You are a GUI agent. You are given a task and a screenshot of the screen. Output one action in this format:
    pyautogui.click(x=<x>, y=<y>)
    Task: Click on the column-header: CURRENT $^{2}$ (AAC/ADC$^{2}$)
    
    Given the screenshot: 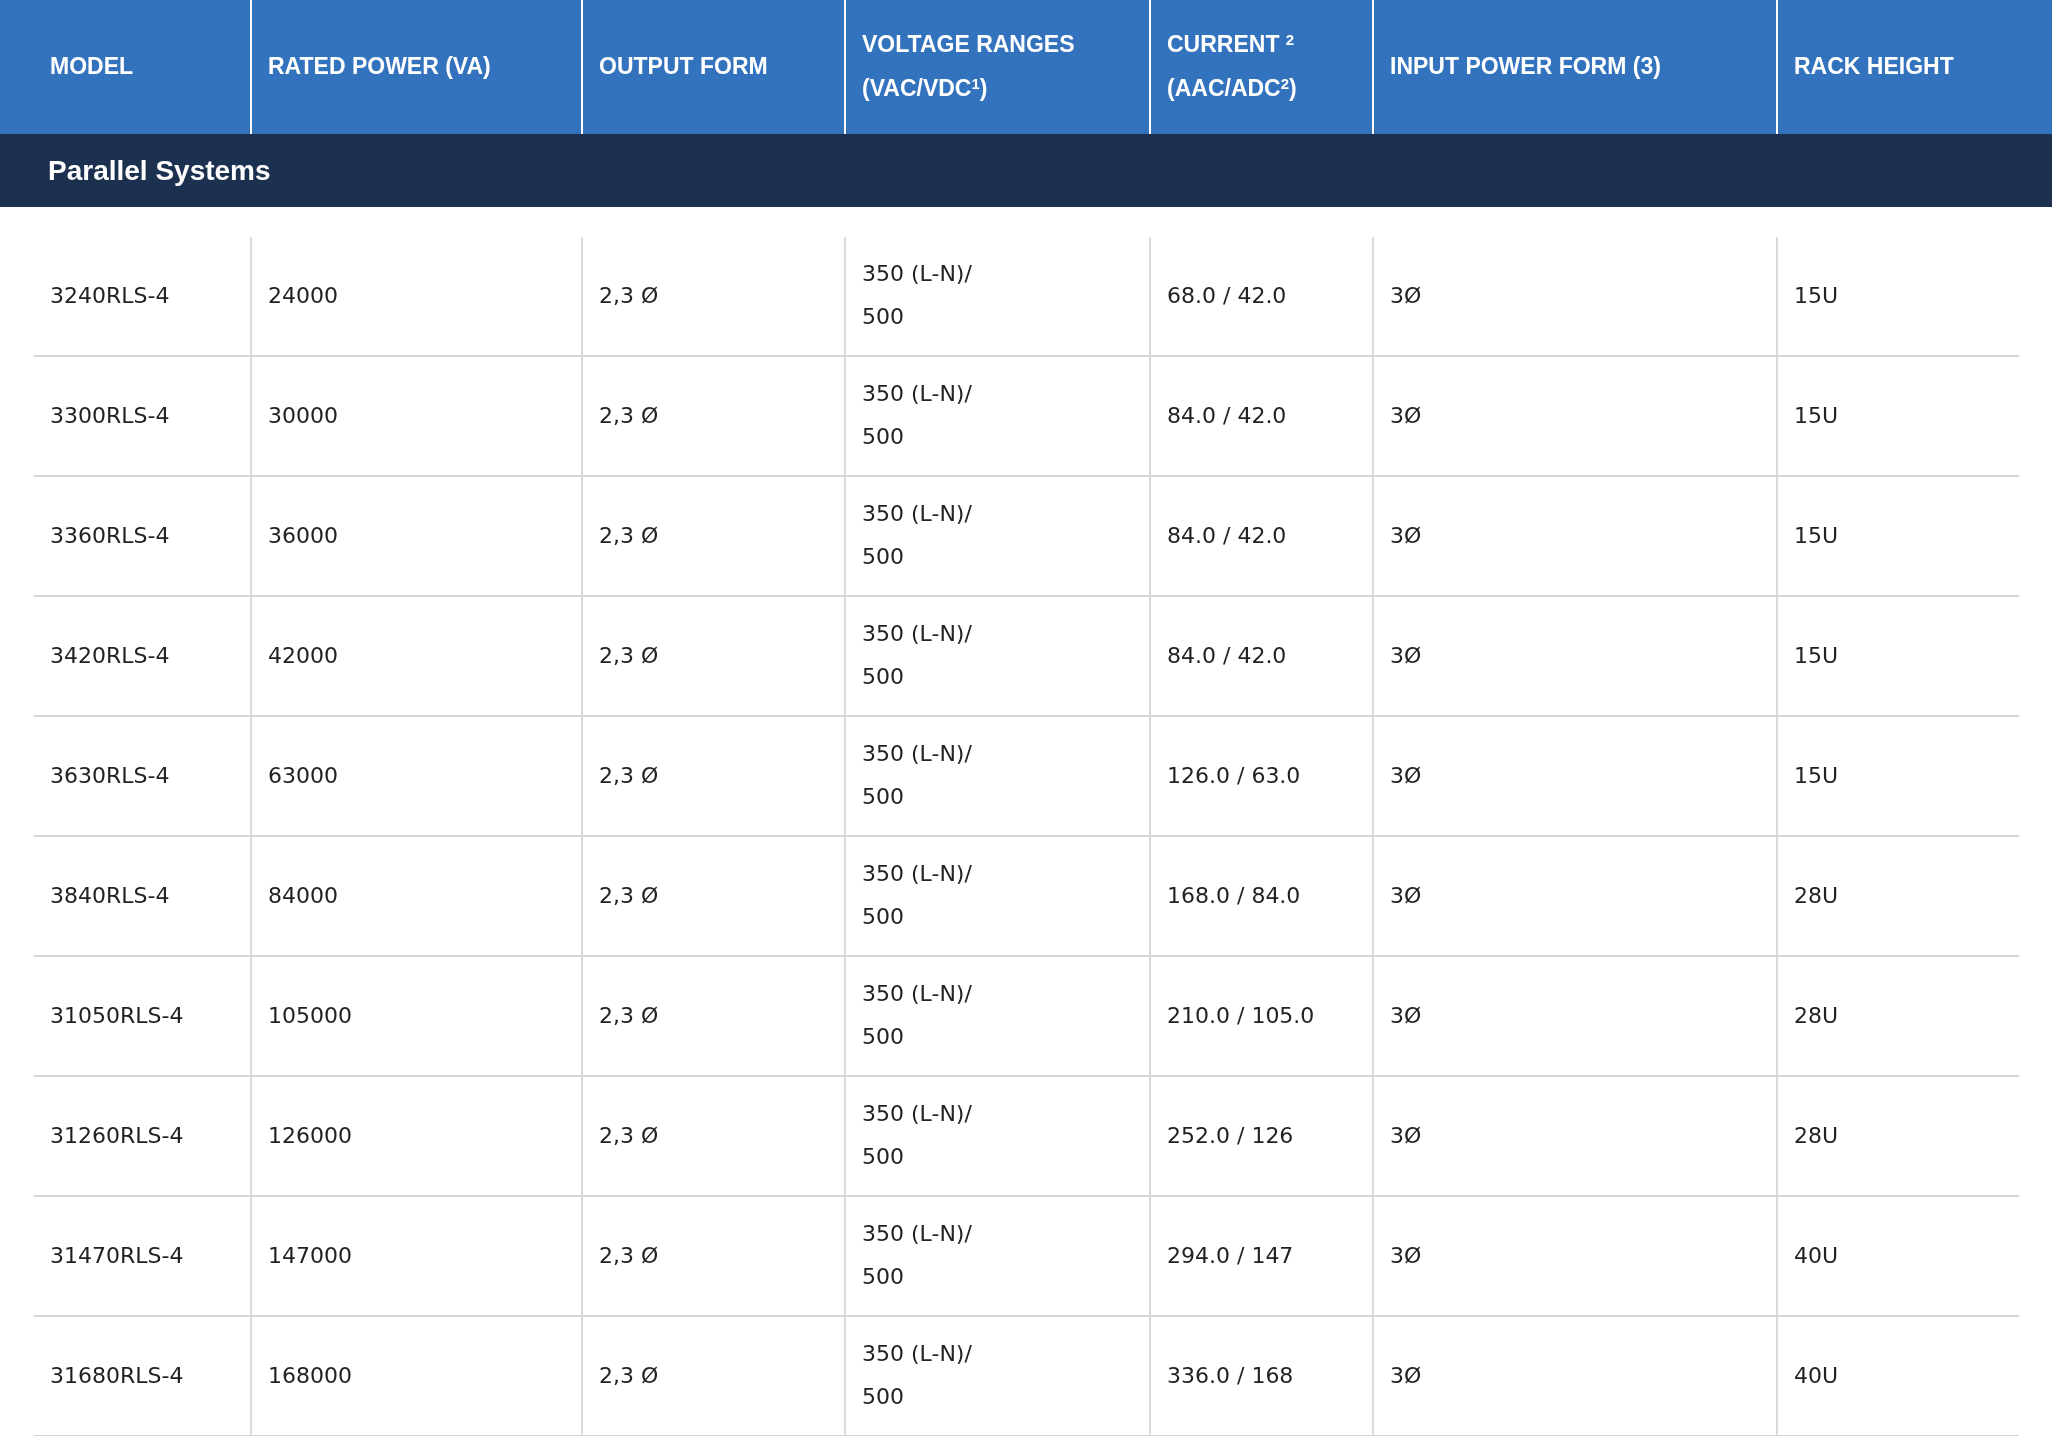 What is the action you would take?
    pyautogui.click(x=1232, y=66)
    